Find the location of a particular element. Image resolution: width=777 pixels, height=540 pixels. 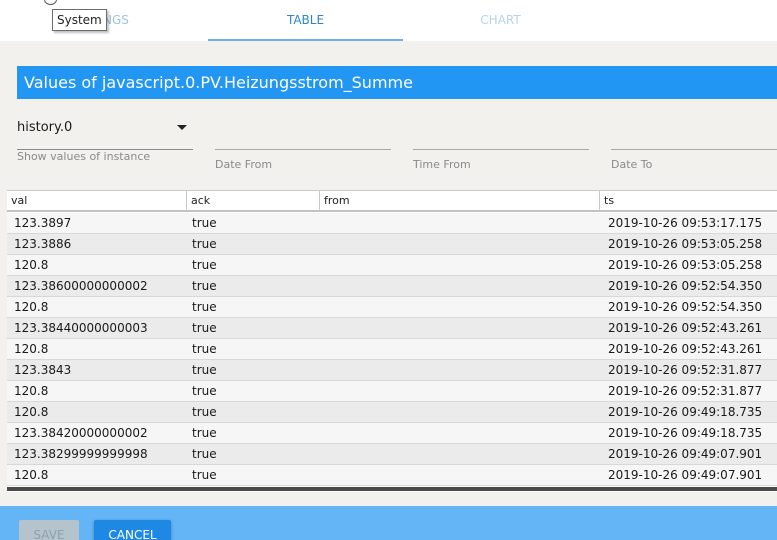

cancel-button: CANCEL is located at coordinates (132, 530).